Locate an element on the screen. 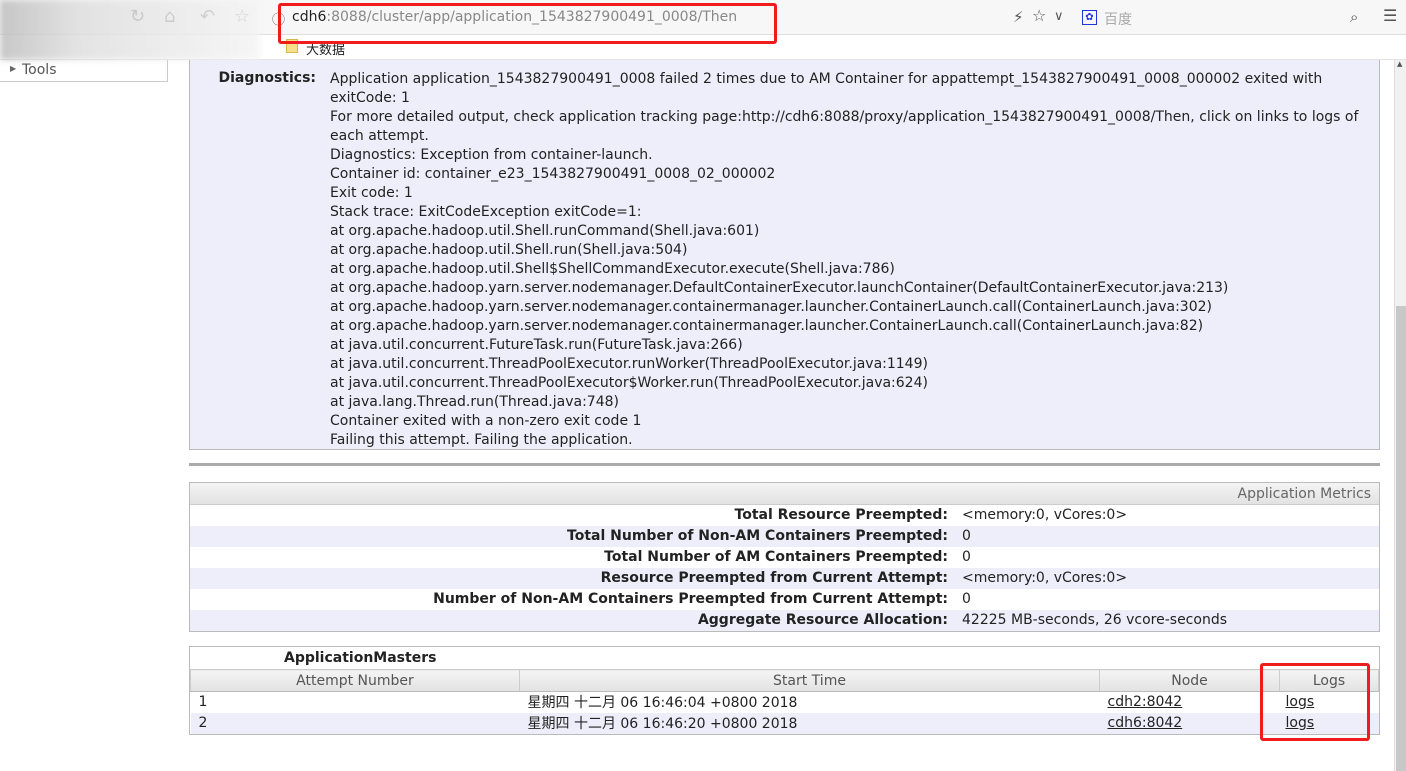  annotation-box-url is located at coordinates (527, 23).